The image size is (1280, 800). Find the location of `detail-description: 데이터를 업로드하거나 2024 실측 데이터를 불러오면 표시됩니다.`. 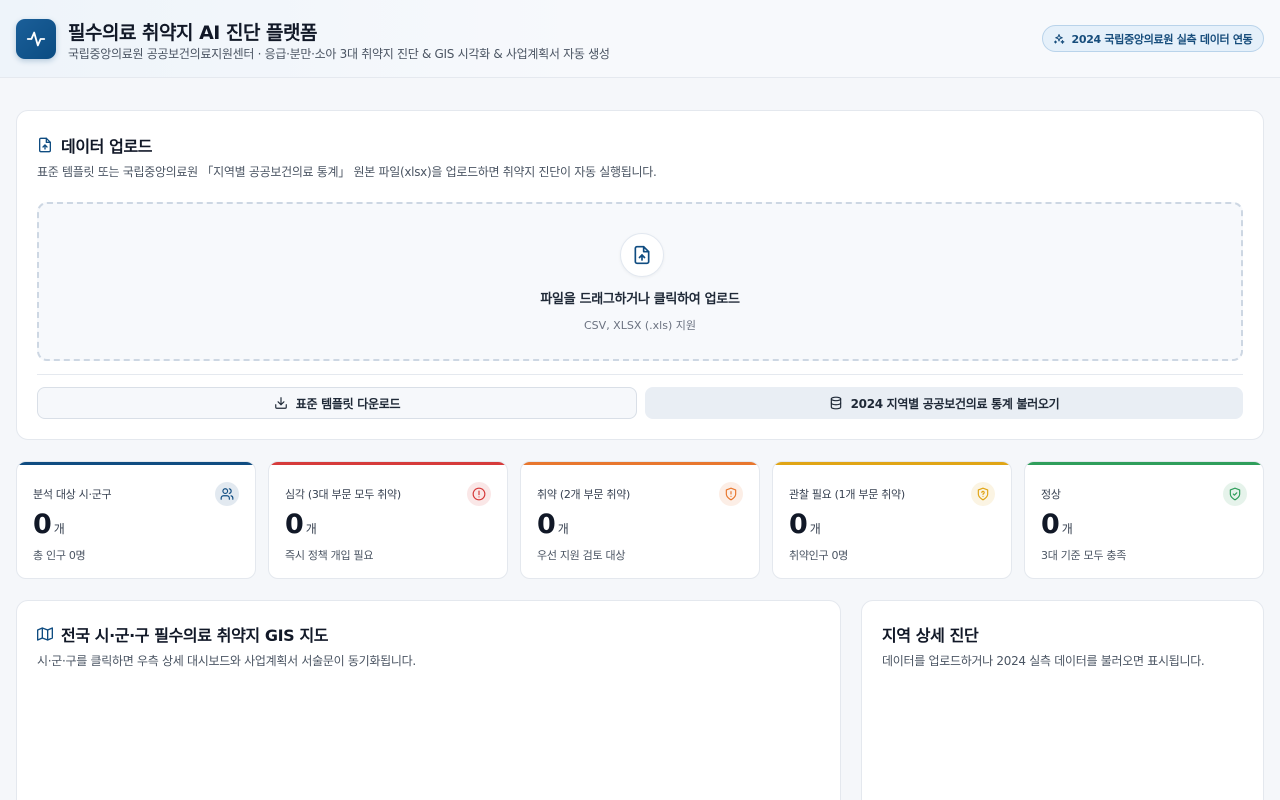

detail-description: 데이터를 업로드하거나 2024 실측 데이터를 불러오면 표시됩니다. is located at coordinates (1043, 661).